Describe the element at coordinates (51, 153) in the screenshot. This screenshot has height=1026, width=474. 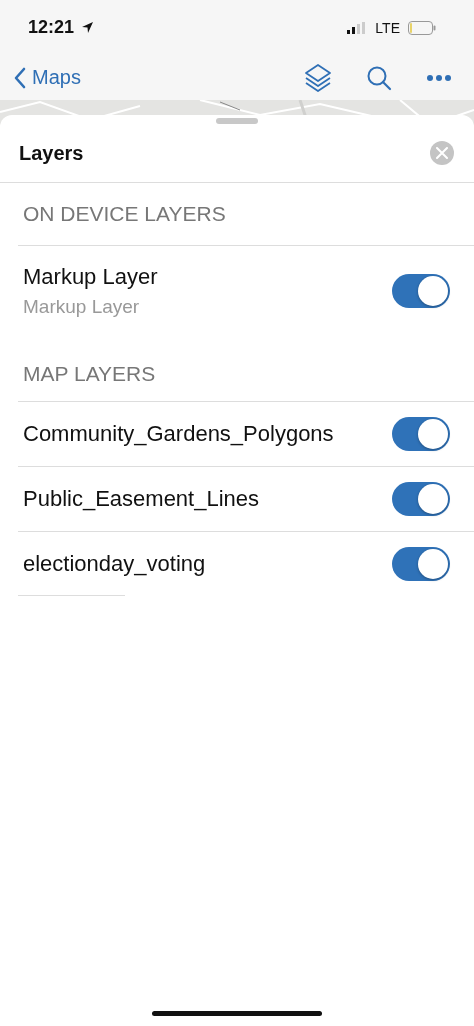
I see `sheet-title: Layers` at that location.